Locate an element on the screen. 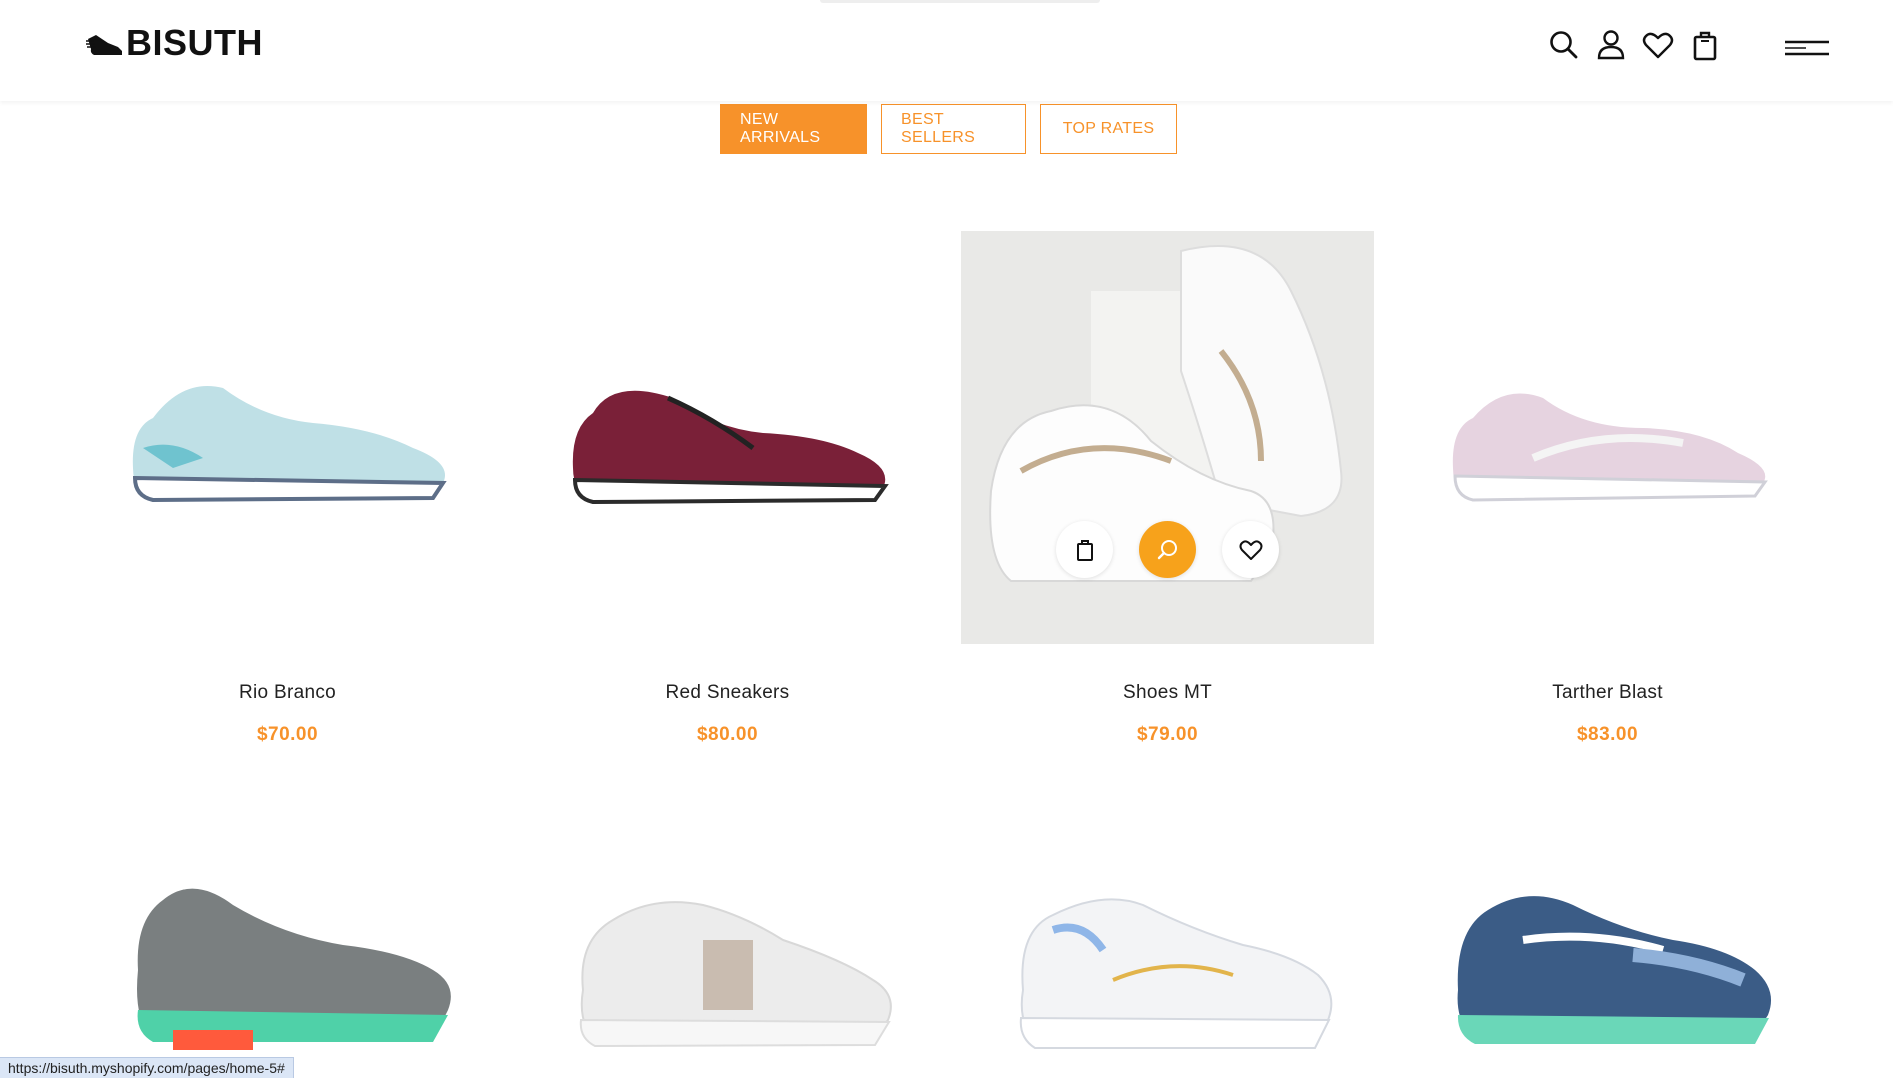 The width and height of the screenshot is (1893, 1078). product-card: Tarther Blast $83.00 is located at coordinates (1607, 488).